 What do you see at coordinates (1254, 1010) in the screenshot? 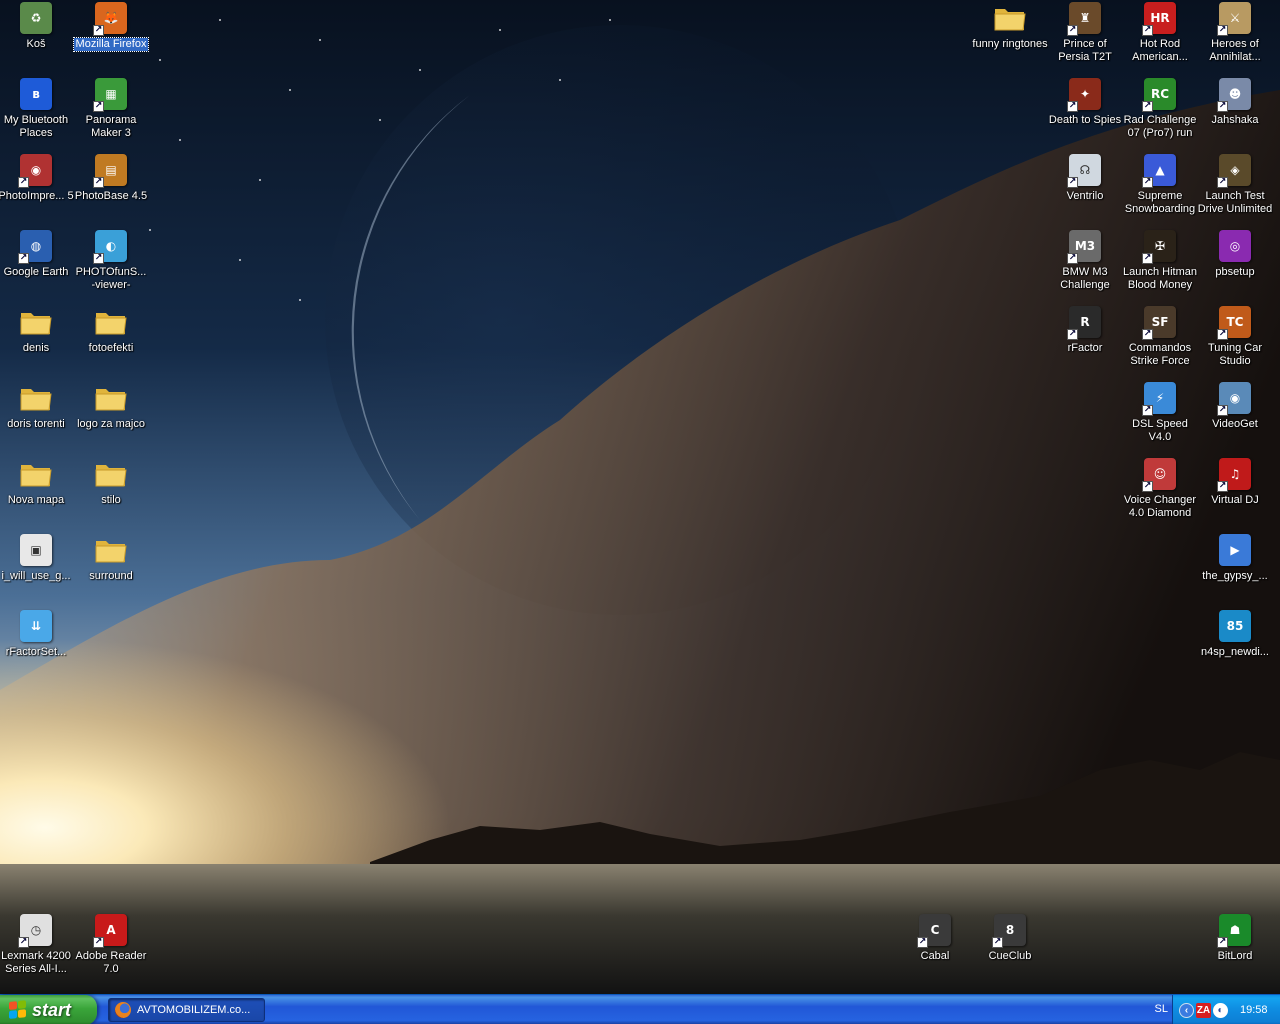
I see `clock: 19:58` at bounding box center [1254, 1010].